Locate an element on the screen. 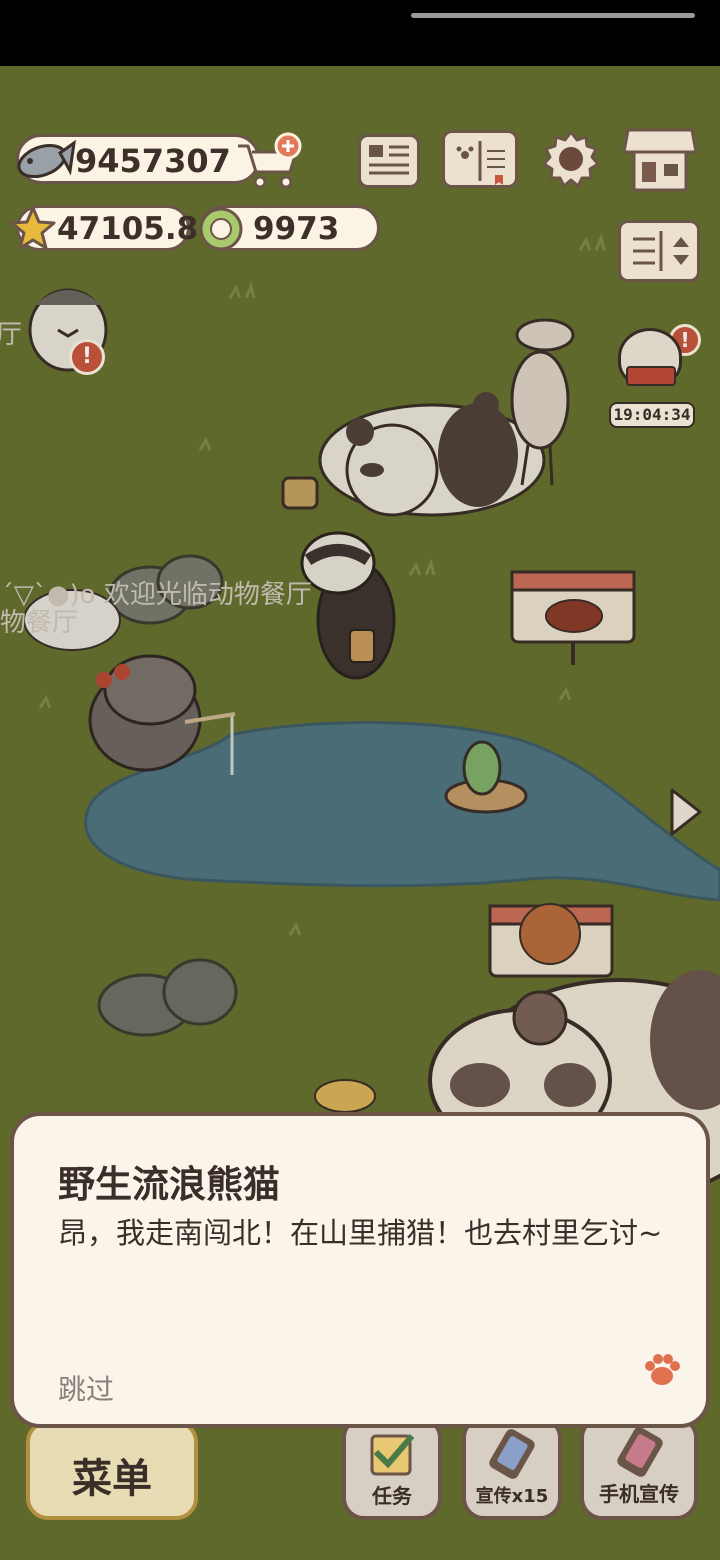  promote-label: 宣传x15 is located at coordinates (512, 1496).